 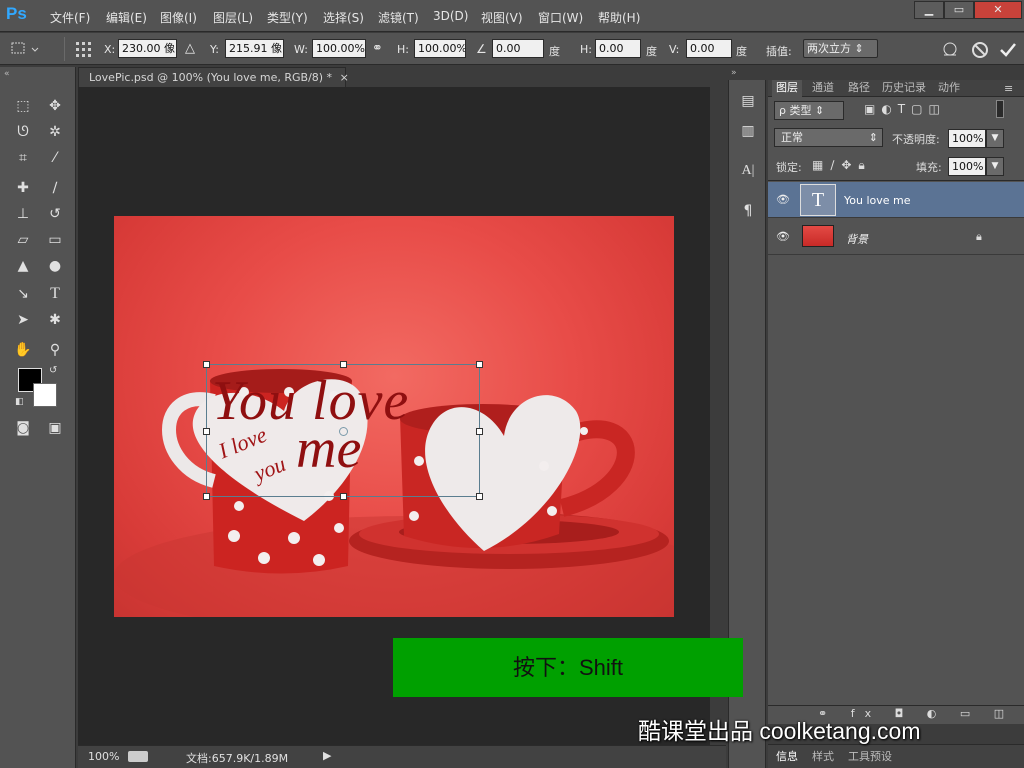 I want to click on filter-toggle, so click(x=1000, y=109).